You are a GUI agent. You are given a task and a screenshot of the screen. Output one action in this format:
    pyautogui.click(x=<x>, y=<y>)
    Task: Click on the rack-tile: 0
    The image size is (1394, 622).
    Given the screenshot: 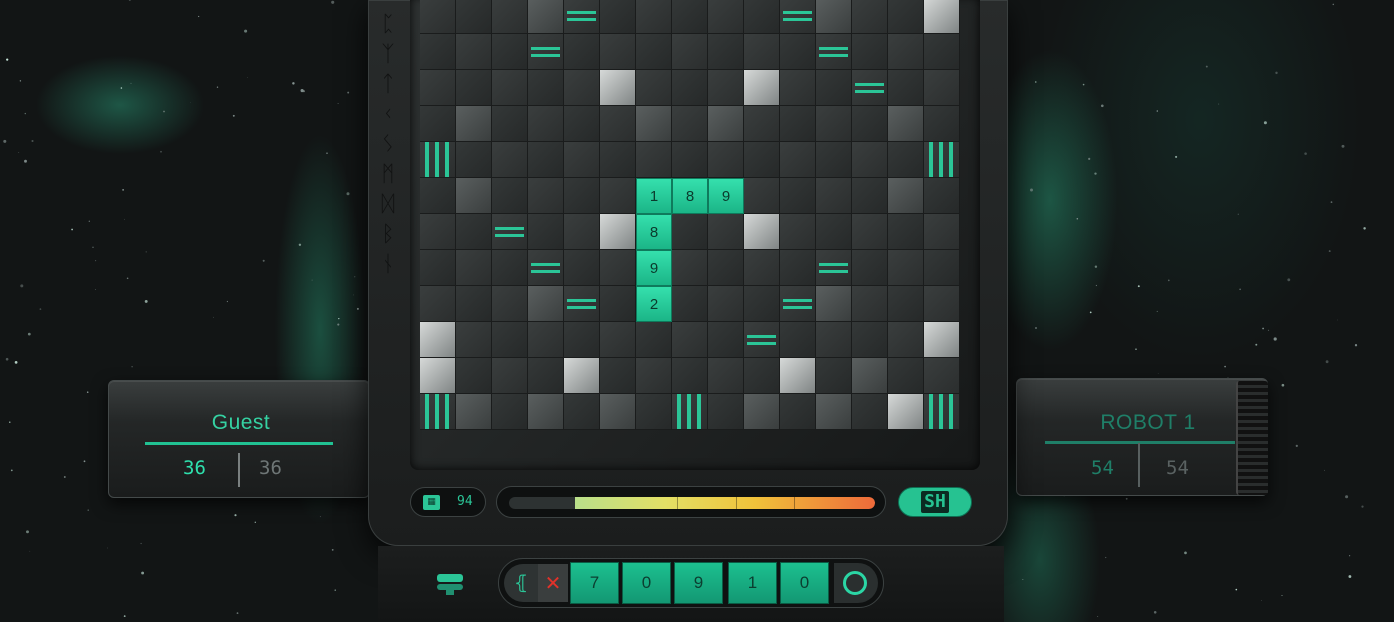 What is the action you would take?
    pyautogui.click(x=646, y=583)
    